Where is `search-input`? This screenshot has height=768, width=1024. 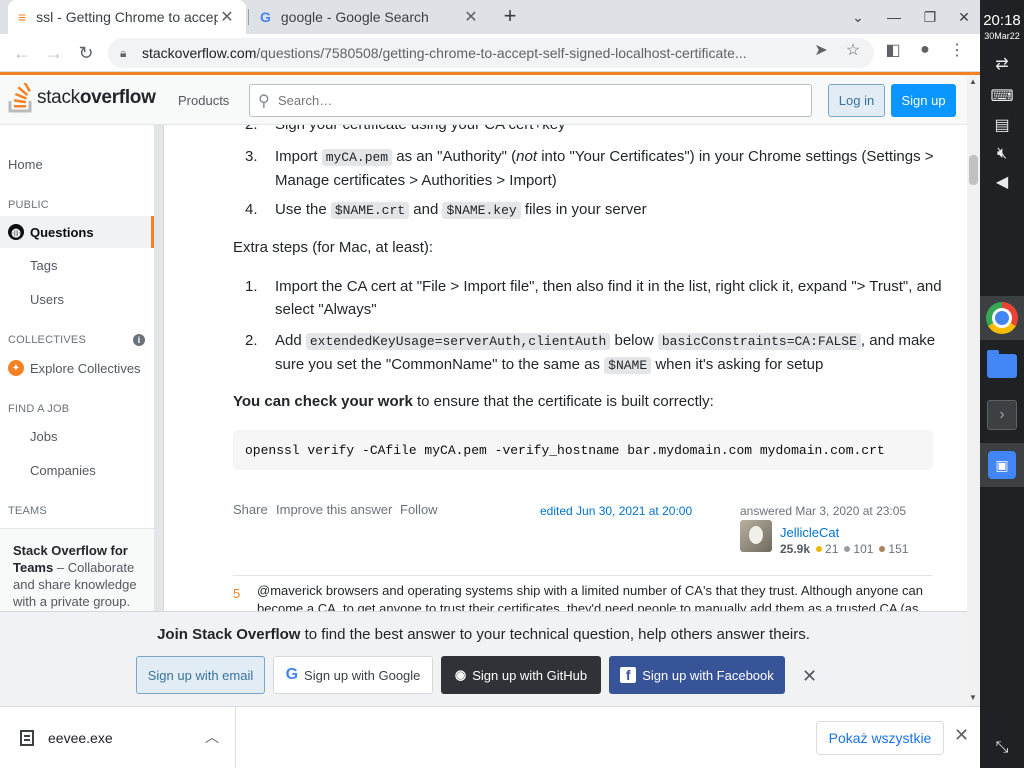 search-input is located at coordinates (528, 100).